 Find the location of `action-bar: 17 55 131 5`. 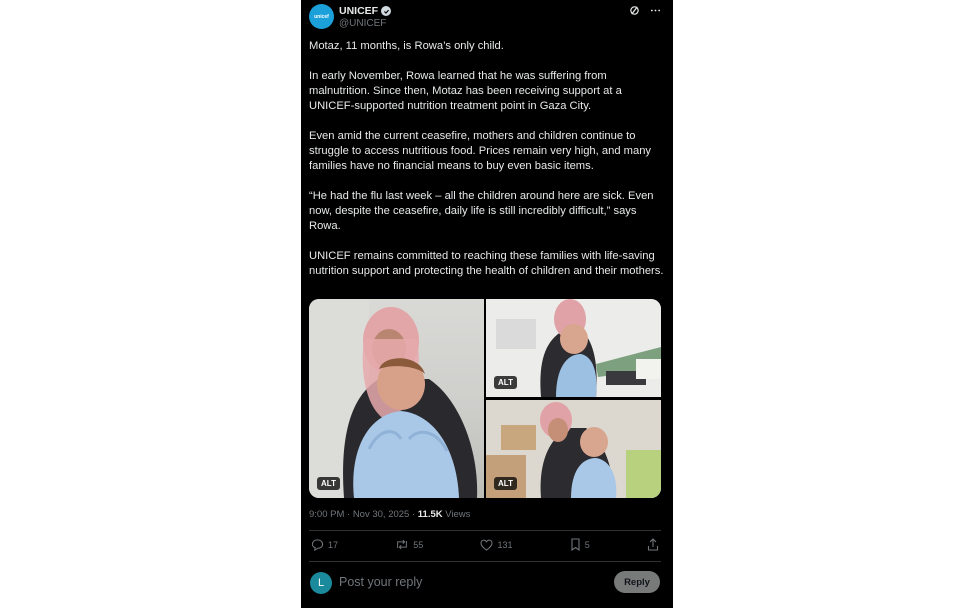

action-bar: 17 55 131 5 is located at coordinates (485, 544).